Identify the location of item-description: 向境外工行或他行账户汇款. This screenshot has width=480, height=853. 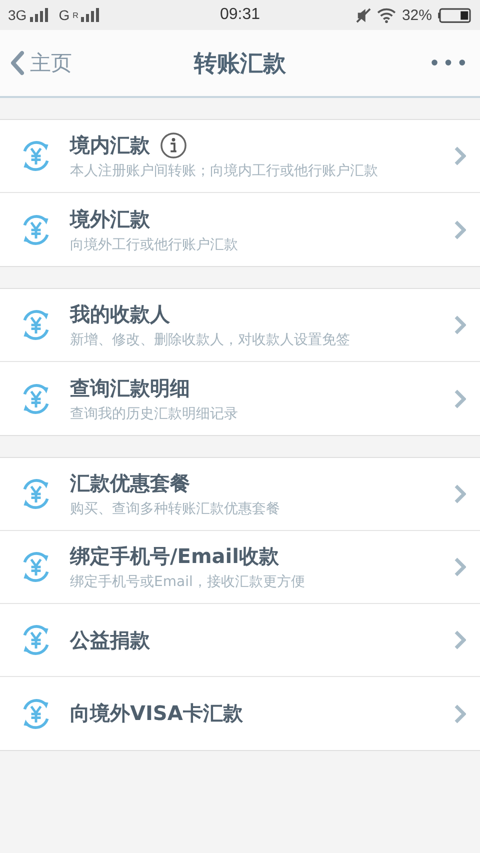
(154, 245).